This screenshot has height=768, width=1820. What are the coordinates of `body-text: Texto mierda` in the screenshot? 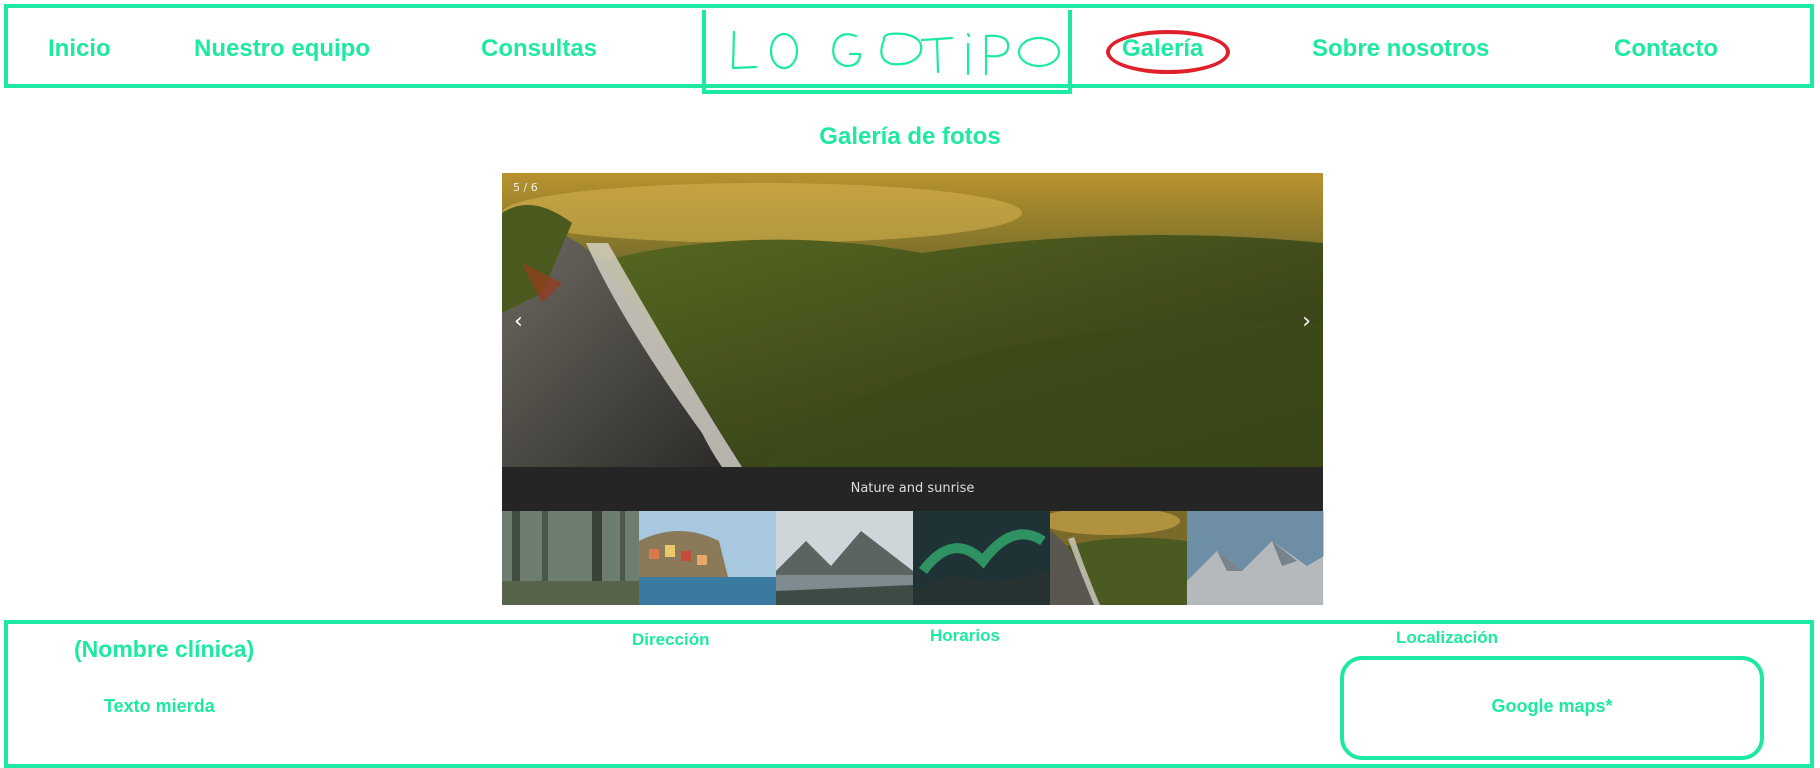 It's located at (159, 706).